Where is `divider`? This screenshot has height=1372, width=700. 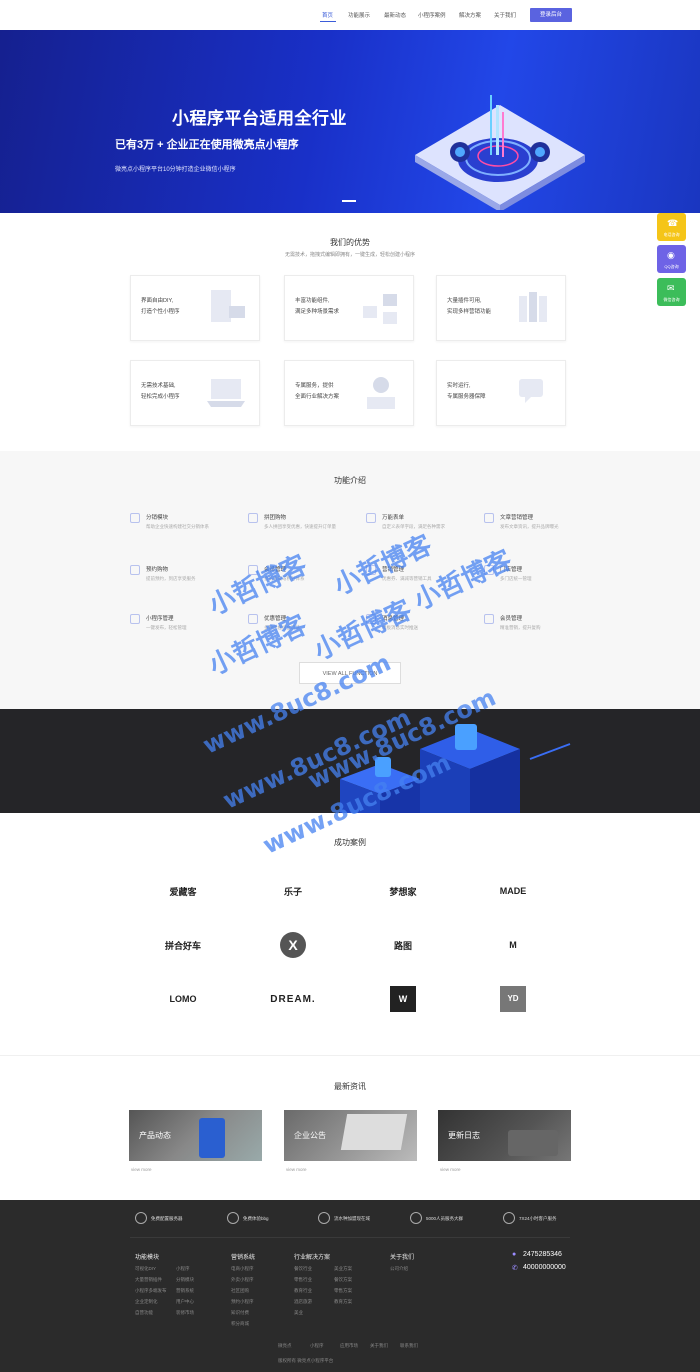 divider is located at coordinates (350, 1055).